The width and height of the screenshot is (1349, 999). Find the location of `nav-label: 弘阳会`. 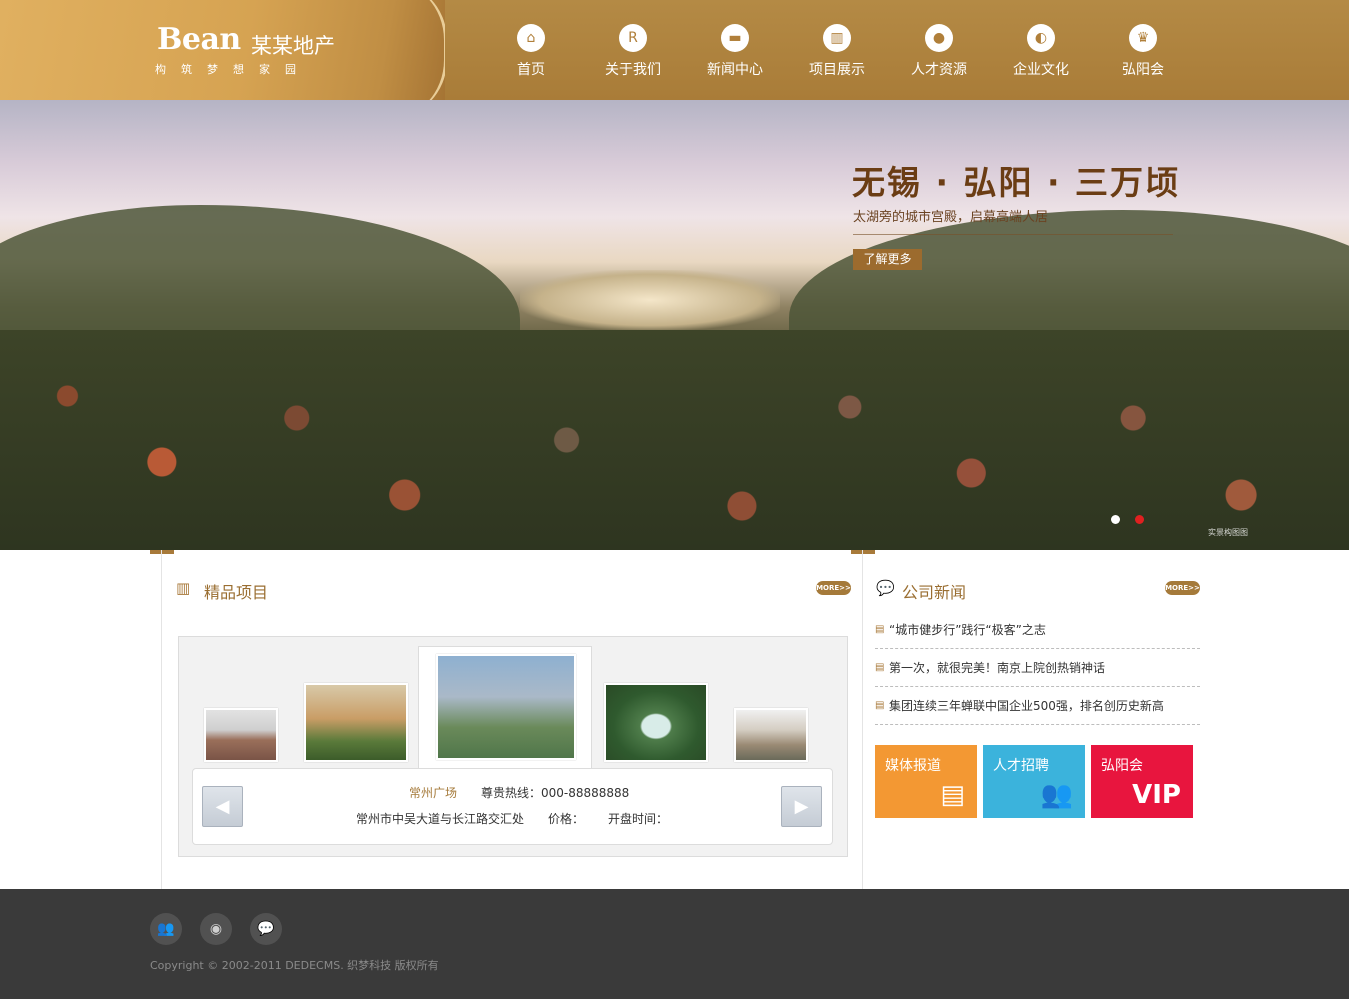

nav-label: 弘阳会 is located at coordinates (1143, 70).